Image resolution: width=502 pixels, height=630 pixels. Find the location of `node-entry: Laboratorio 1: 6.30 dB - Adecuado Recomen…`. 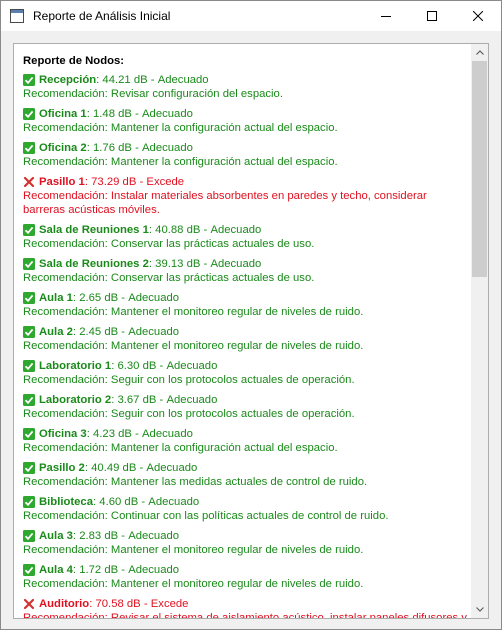

node-entry: Laboratorio 1: 6.30 dB - Adecuado Recomen… is located at coordinates (247, 373).